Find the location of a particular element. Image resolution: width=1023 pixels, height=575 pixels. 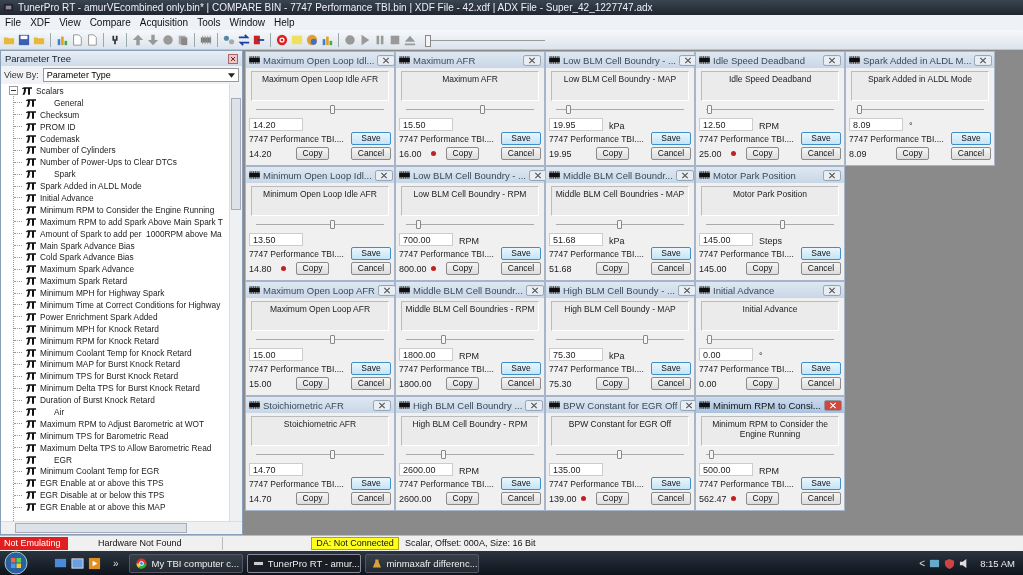

value-field: 12.50 is located at coordinates (726, 124).